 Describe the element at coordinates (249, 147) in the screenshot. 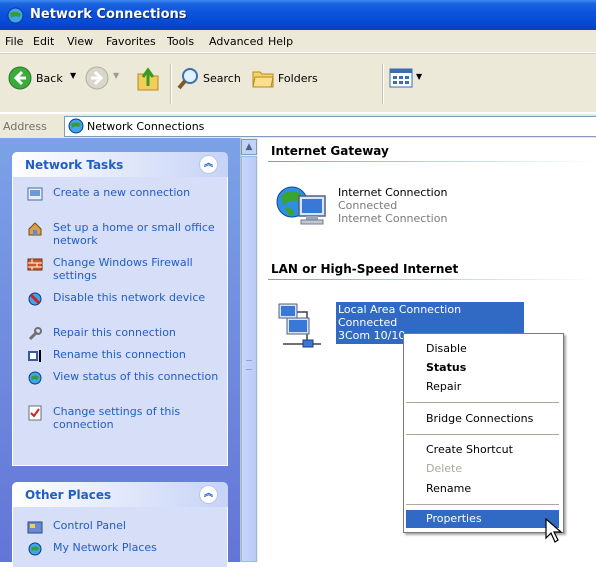

I see `scroll-up-icon: ▲` at that location.